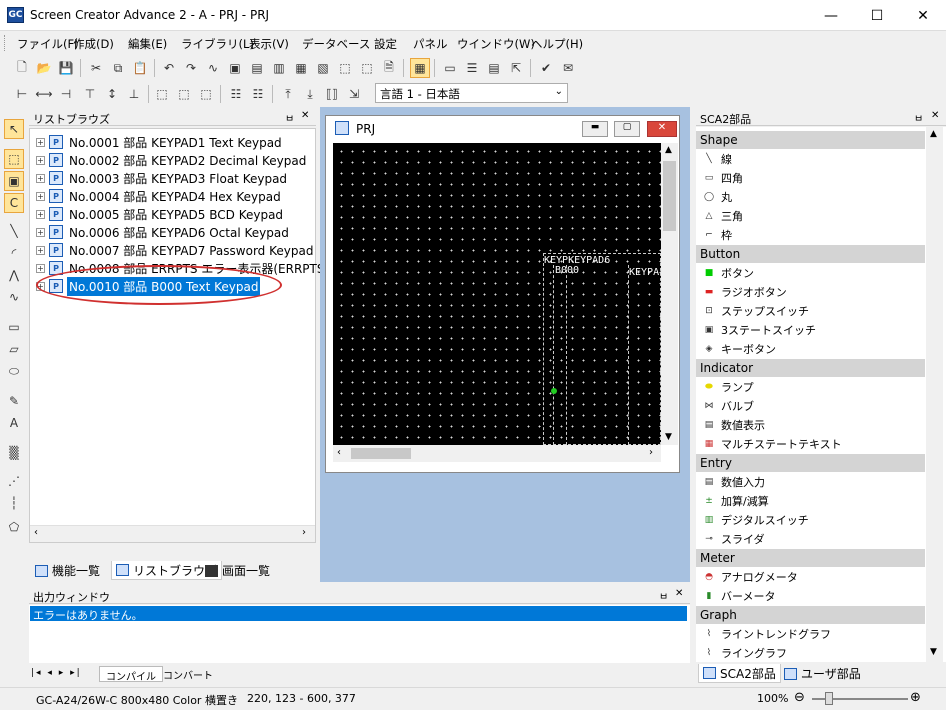 This screenshot has width=946, height=710. I want to click on dash-tool-icon: ┆, so click(14, 503).